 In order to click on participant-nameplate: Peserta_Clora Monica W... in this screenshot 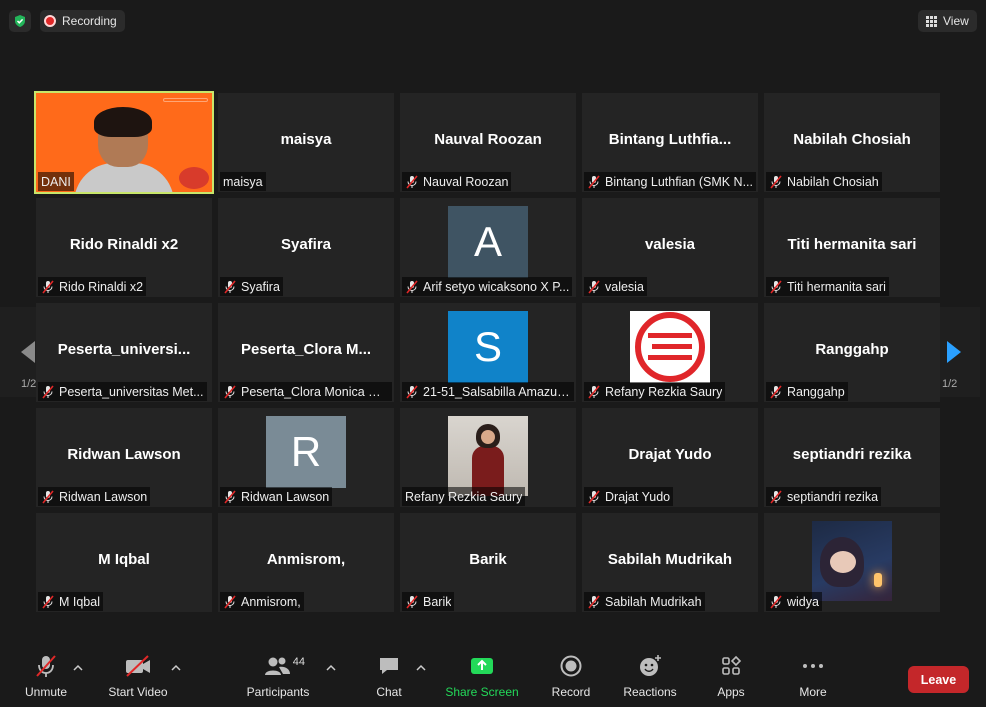, I will do `click(306, 391)`.